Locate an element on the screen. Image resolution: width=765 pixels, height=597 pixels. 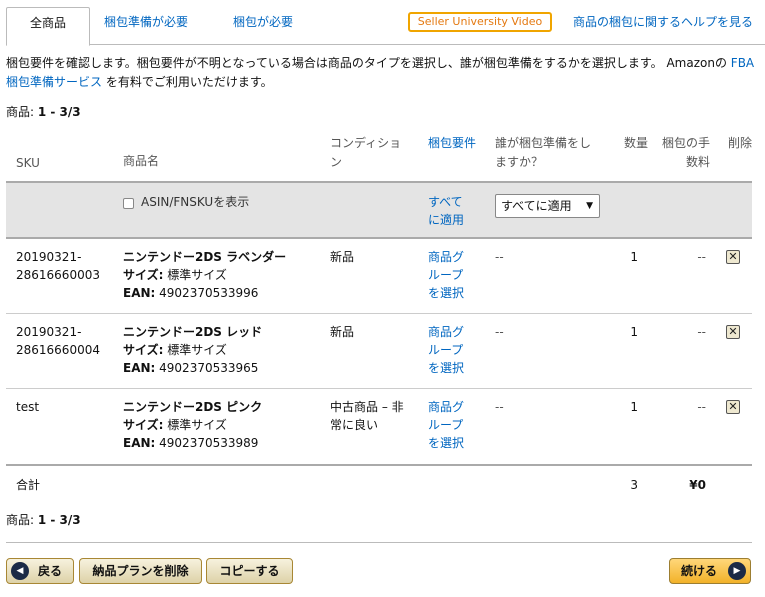
intro-description-tail: を有料でご利用いただけます。 is located at coordinates (189, 82).